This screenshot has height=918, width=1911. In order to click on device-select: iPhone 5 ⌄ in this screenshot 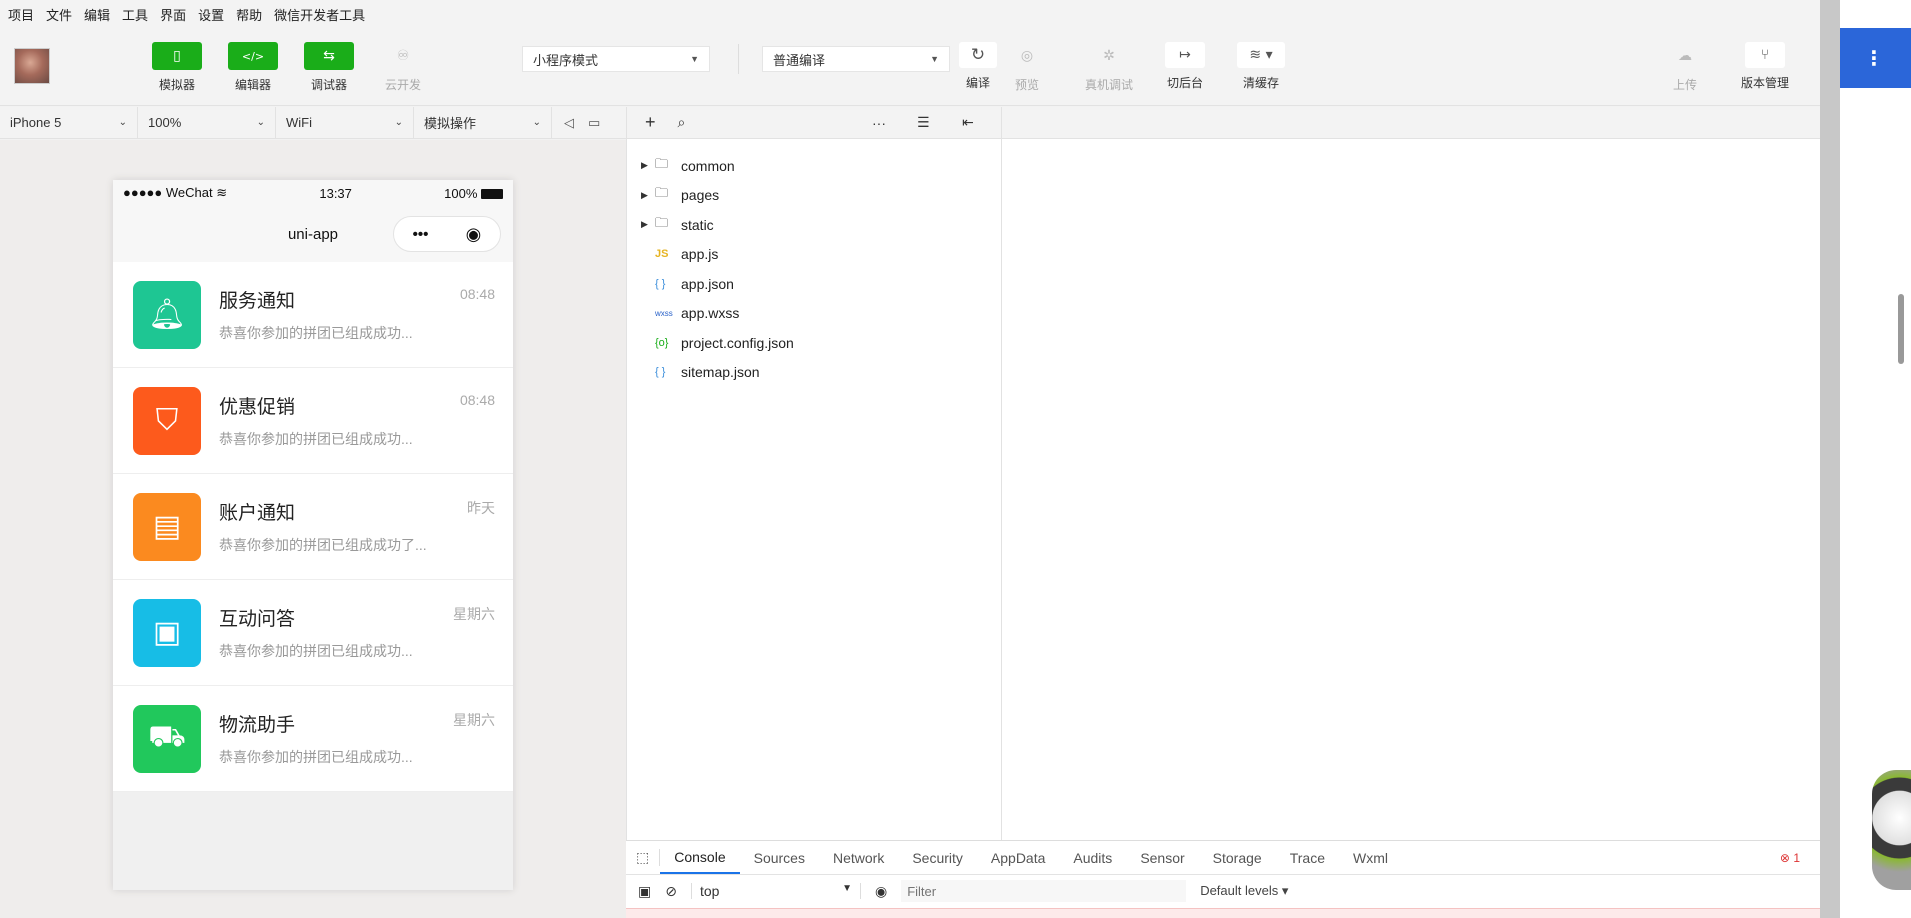, I will do `click(69, 122)`.